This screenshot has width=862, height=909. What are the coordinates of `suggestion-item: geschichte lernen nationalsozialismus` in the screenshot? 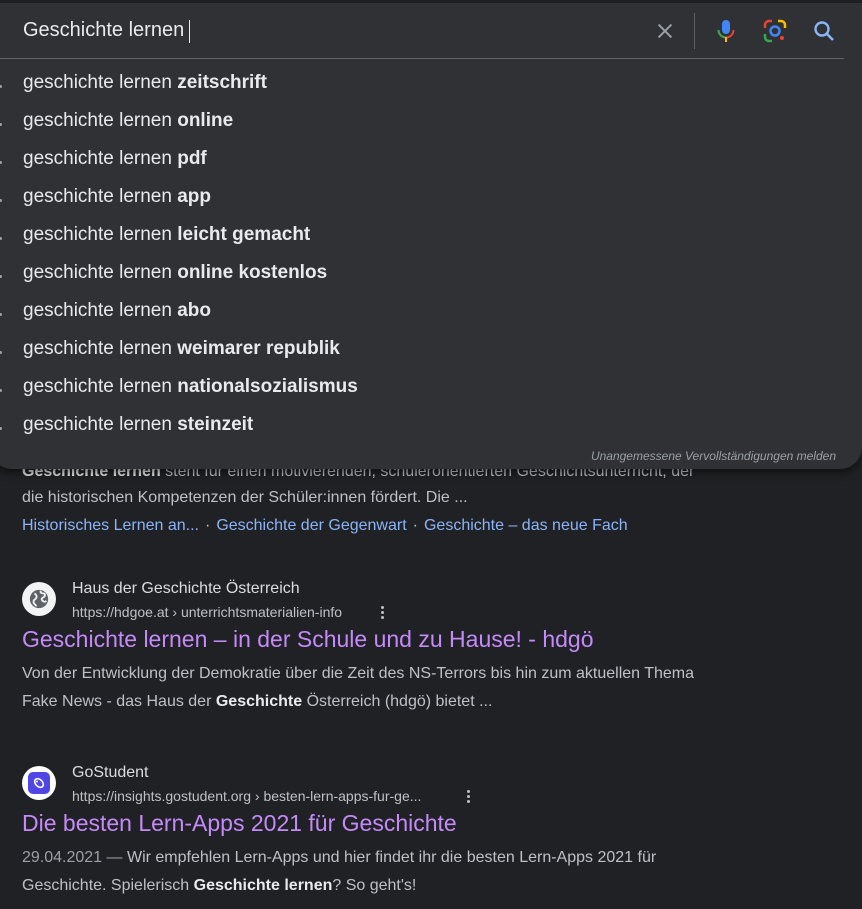 It's located at (431, 386).